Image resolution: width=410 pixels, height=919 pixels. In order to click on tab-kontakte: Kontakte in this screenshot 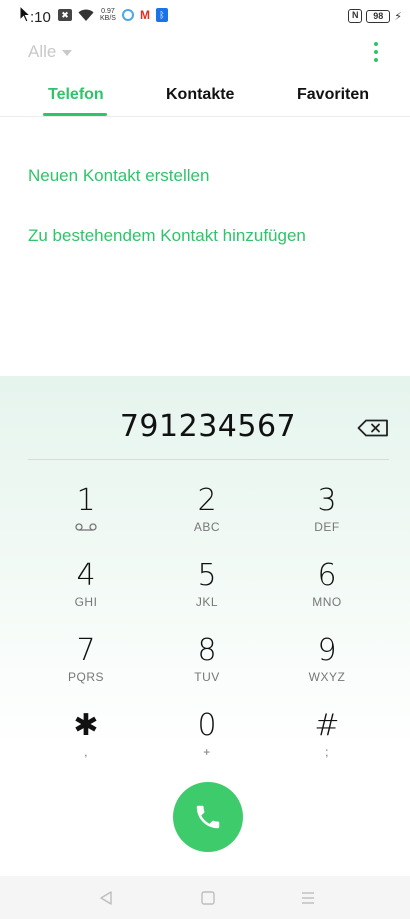, I will do `click(200, 95)`.